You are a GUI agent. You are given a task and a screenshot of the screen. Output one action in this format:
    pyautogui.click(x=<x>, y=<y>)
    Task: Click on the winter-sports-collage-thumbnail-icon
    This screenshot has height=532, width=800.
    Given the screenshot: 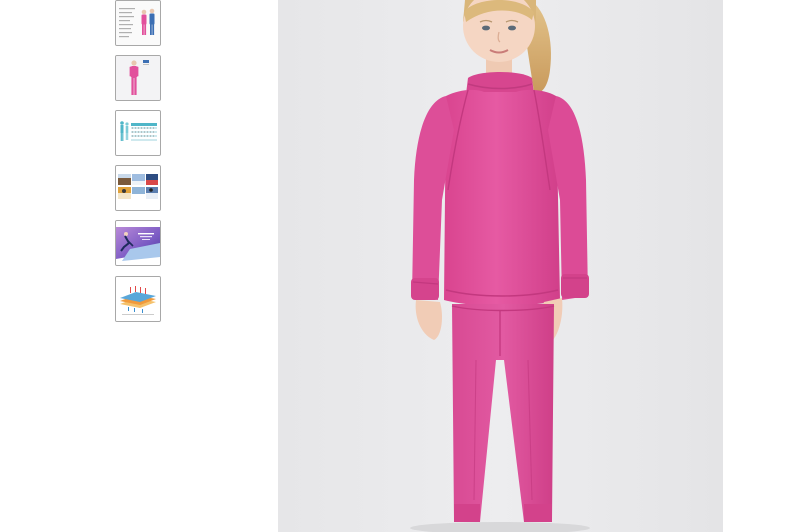 What is the action you would take?
    pyautogui.click(x=138, y=188)
    